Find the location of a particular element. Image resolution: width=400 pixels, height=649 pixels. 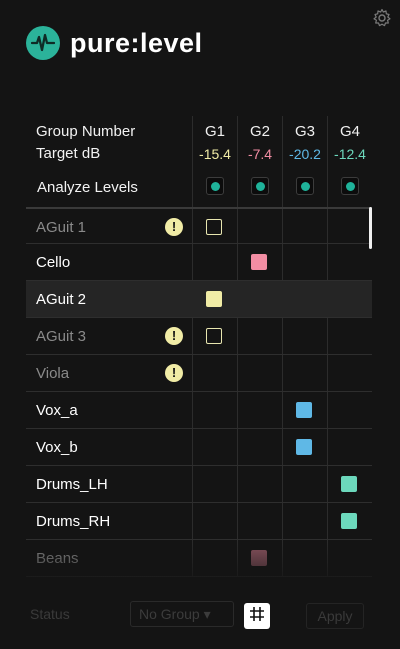

track-row: Beans is located at coordinates (199, 558).